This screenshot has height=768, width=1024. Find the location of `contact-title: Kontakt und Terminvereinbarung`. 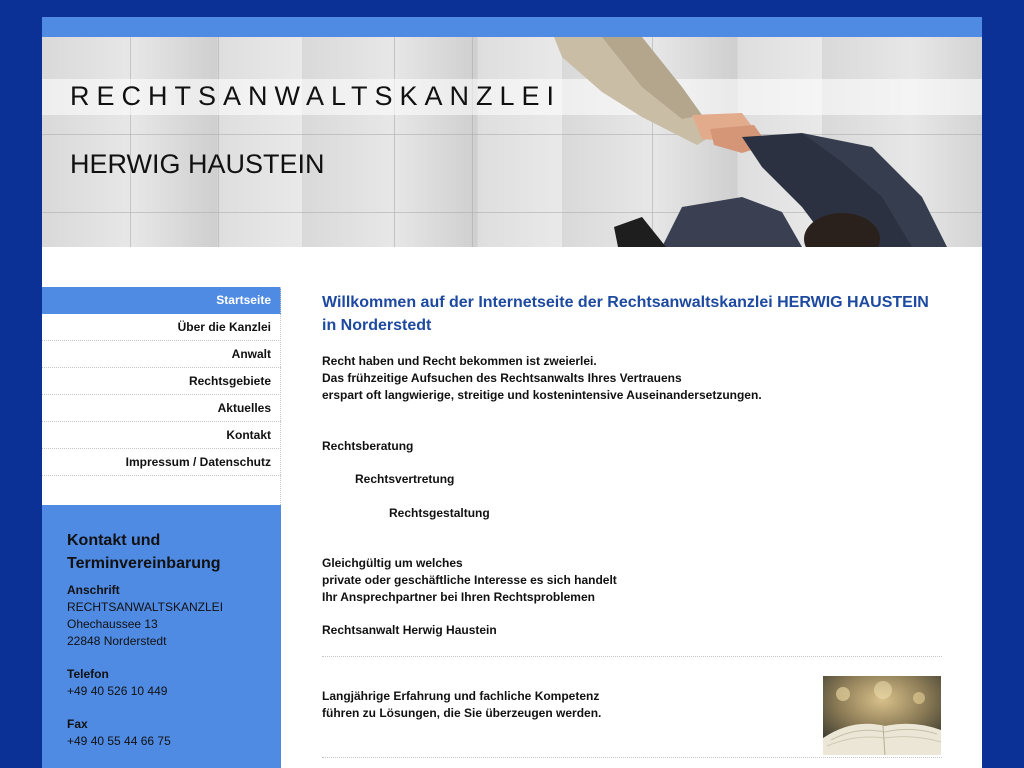

contact-title: Kontakt und Terminvereinbarung is located at coordinates (169, 552).